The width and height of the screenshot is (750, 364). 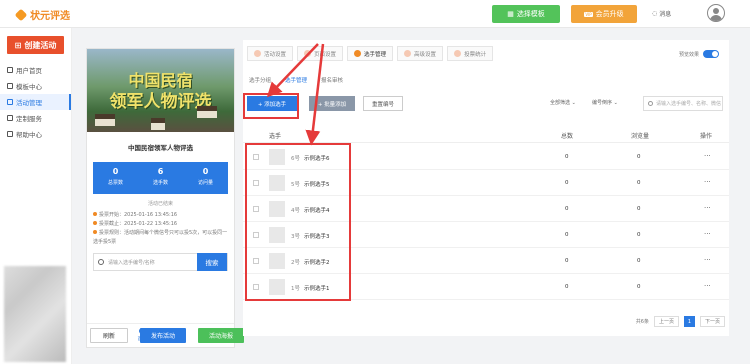 I want to click on annotation-arrows, so click(x=295, y=94).